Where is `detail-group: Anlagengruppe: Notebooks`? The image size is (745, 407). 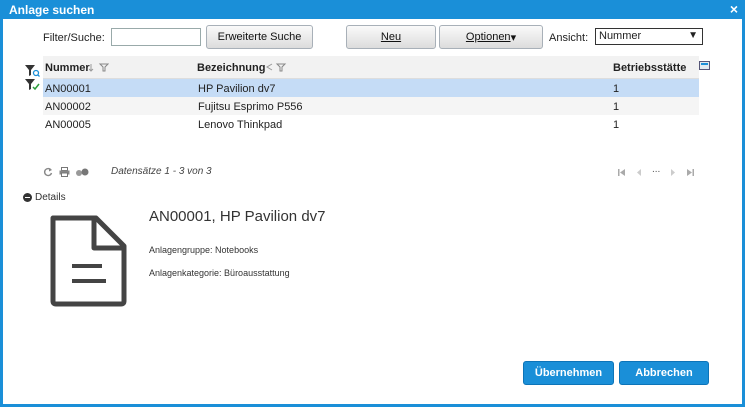
detail-group: Anlagengruppe: Notebooks is located at coordinates (204, 250).